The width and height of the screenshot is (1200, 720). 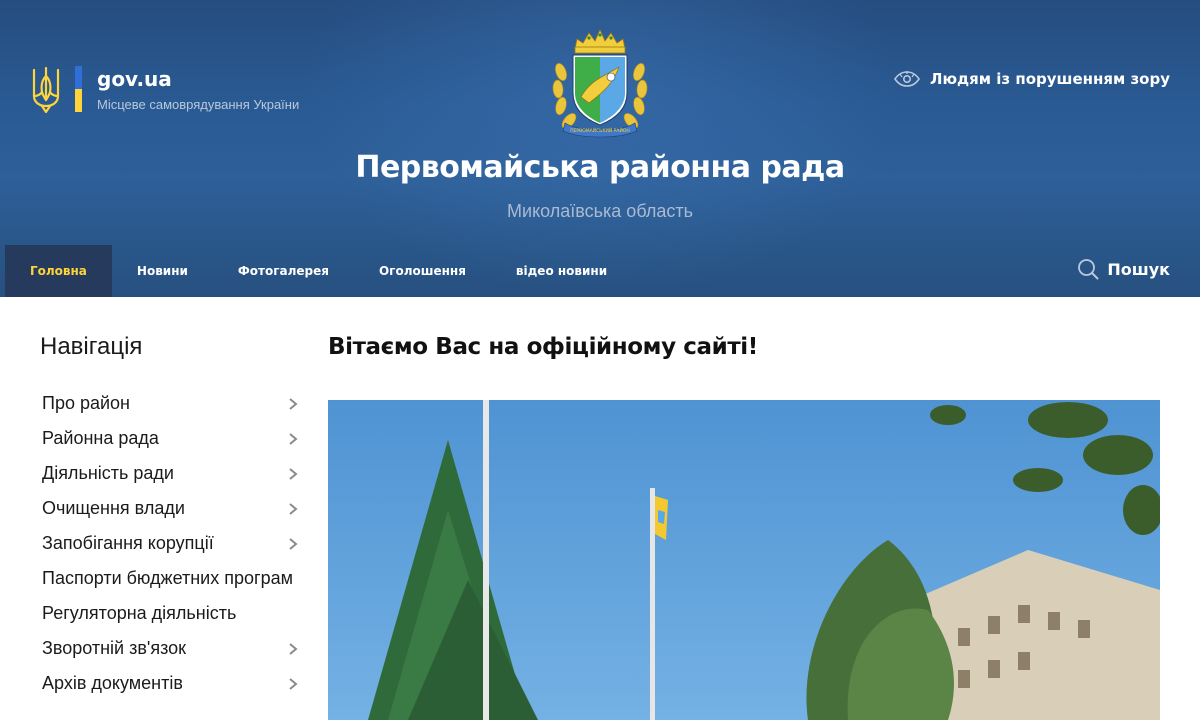 What do you see at coordinates (86, 403) in the screenshot?
I see `sidebar-item-label: Про район` at bounding box center [86, 403].